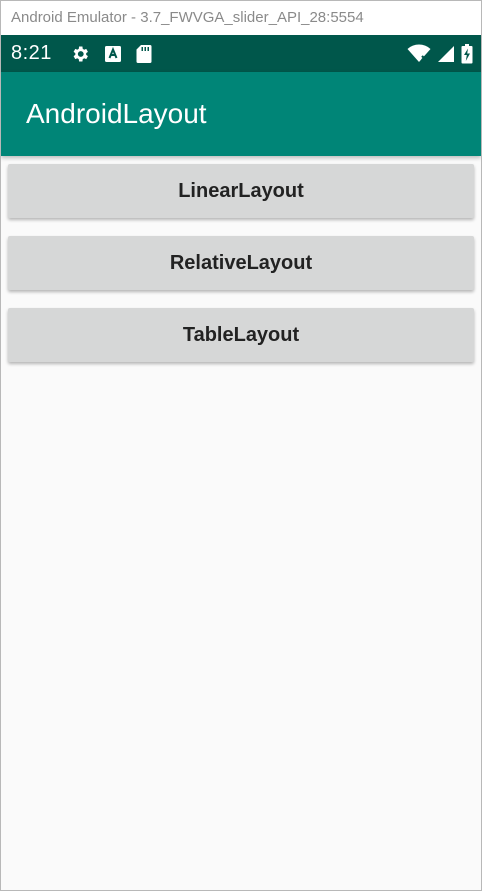 This screenshot has height=891, width=482. I want to click on wifi-icon, so click(419, 54).